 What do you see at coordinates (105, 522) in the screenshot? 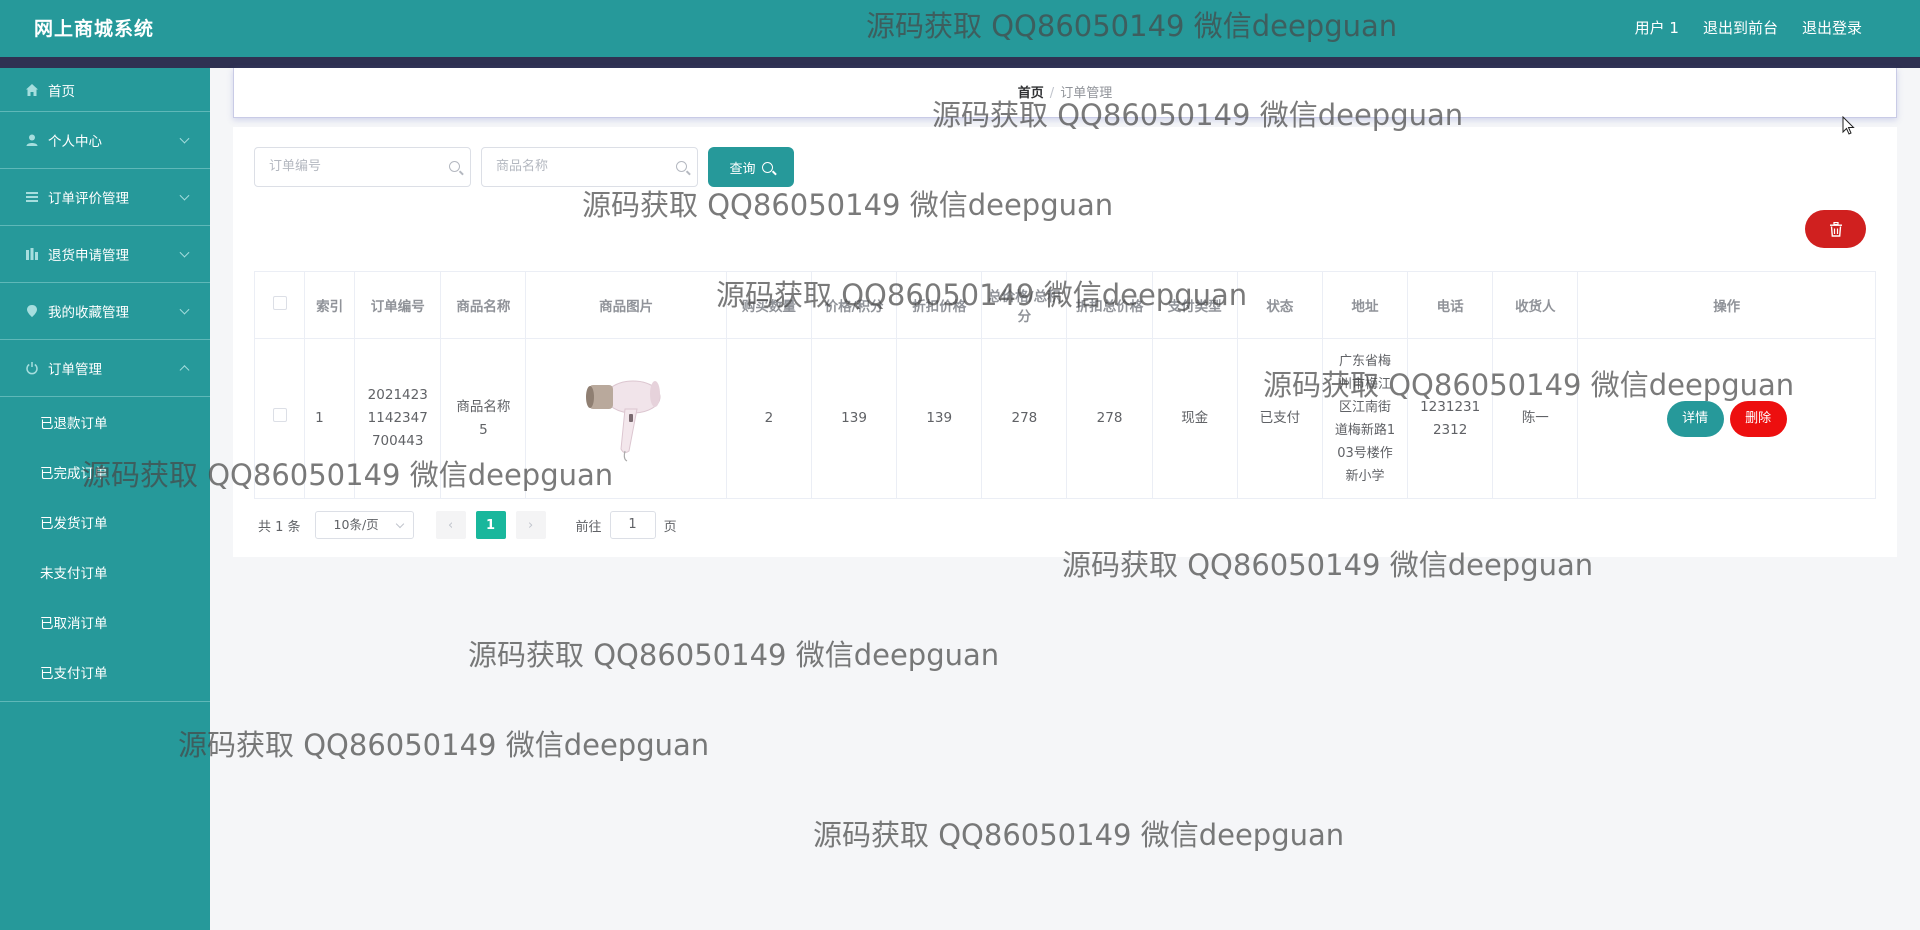
I see `submenu-shipped-orders: 已发货订单` at bounding box center [105, 522].